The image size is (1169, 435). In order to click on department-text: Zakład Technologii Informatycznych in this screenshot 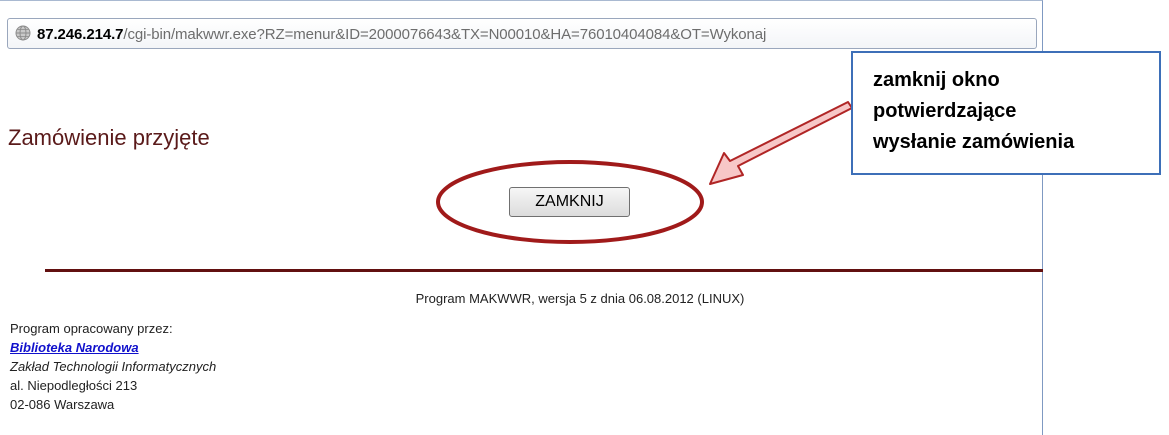, I will do `click(113, 366)`.